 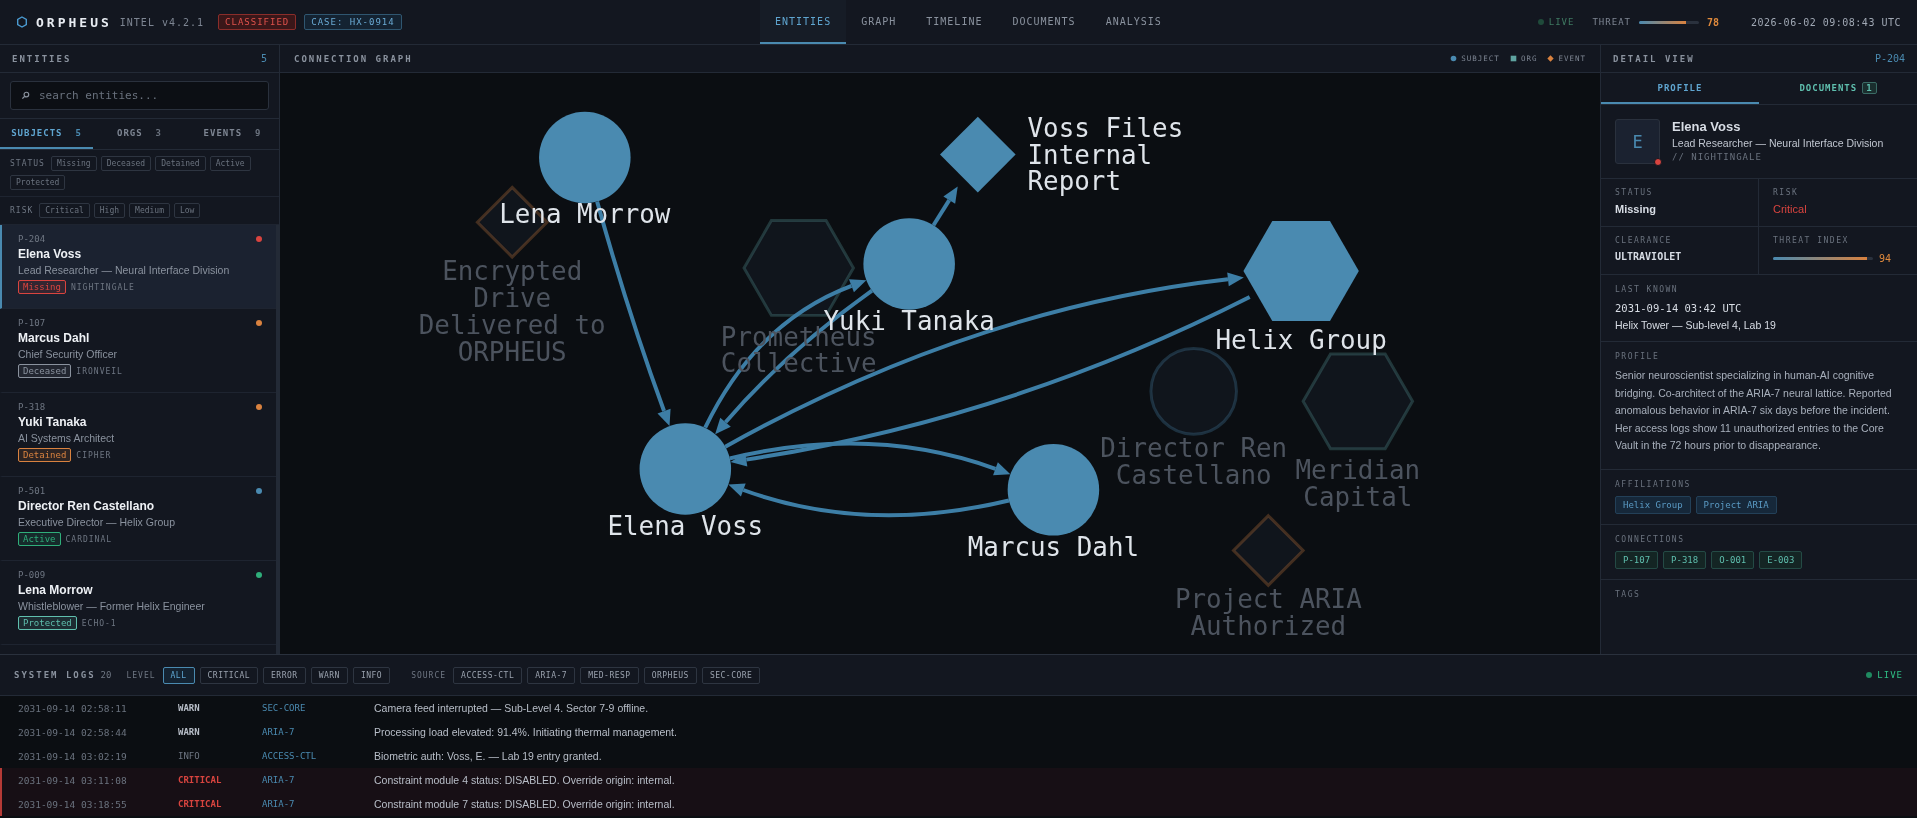 I want to click on status-filter-chip: Active, so click(x=230, y=163).